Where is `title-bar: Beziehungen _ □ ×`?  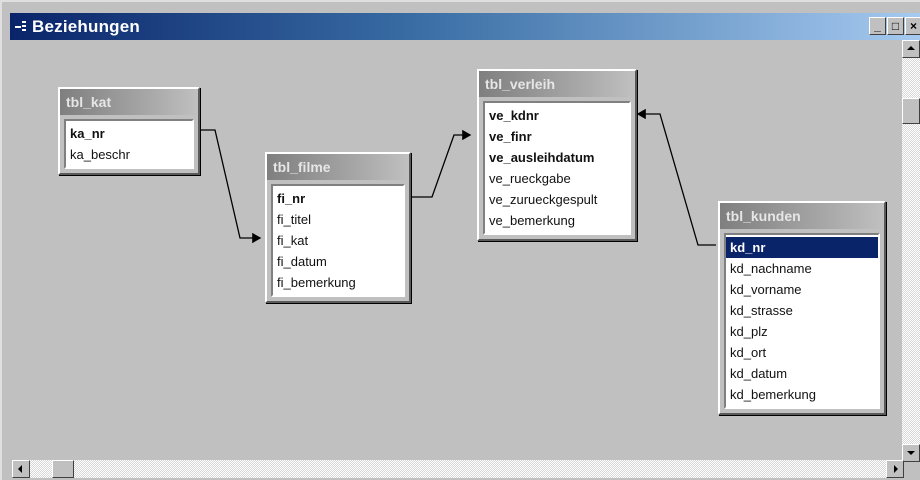
title-bar: Beziehungen _ □ × is located at coordinates (465, 26).